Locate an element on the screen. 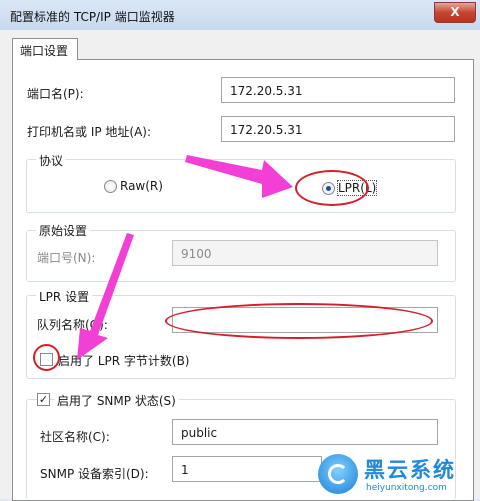 The width and height of the screenshot is (480, 501). queue-name-label: 队列名称(Q): is located at coordinates (72, 325).